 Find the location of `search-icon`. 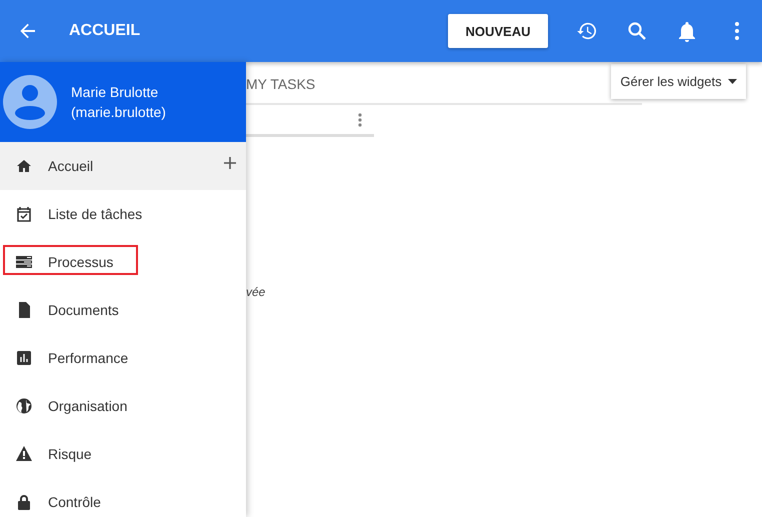

search-icon is located at coordinates (637, 31).